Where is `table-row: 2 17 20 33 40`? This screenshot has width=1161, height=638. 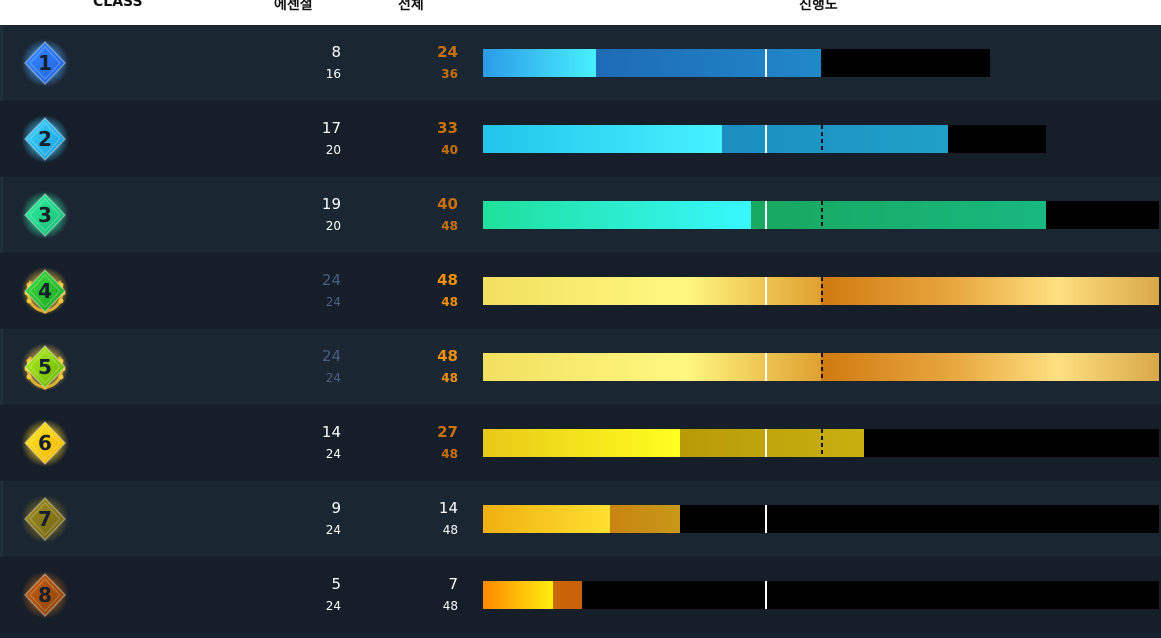
table-row: 2 17 20 33 40 is located at coordinates (580, 139).